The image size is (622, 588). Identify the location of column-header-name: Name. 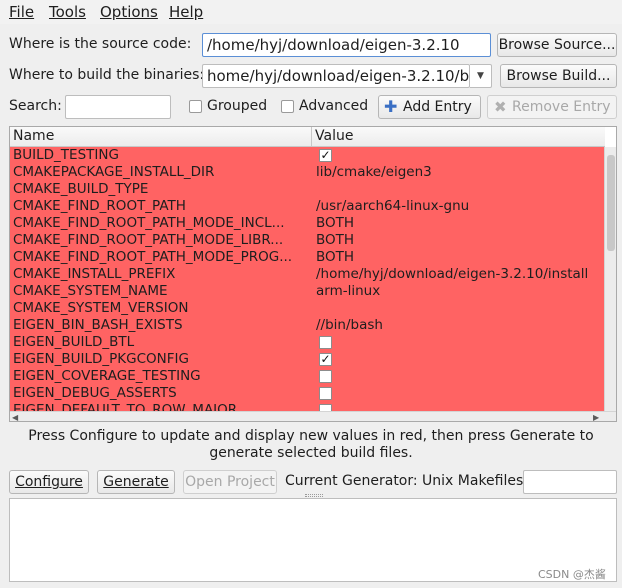
(33, 136).